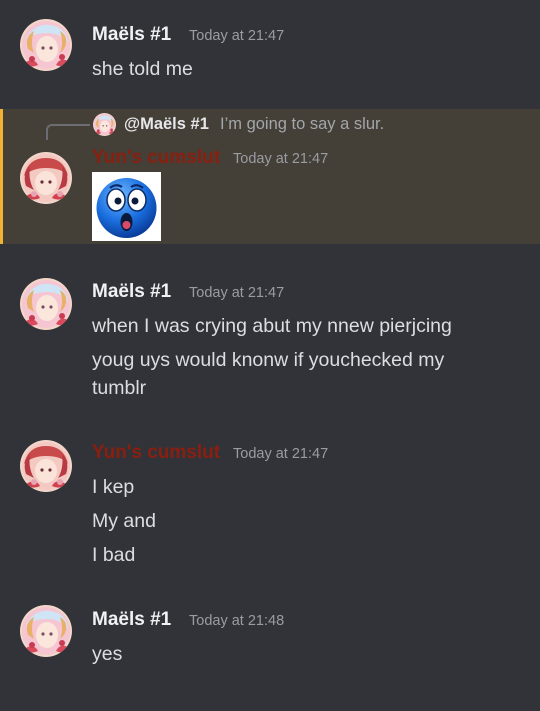 The height and width of the screenshot is (711, 540). What do you see at coordinates (113, 487) in the screenshot?
I see `message-text: I kep` at bounding box center [113, 487].